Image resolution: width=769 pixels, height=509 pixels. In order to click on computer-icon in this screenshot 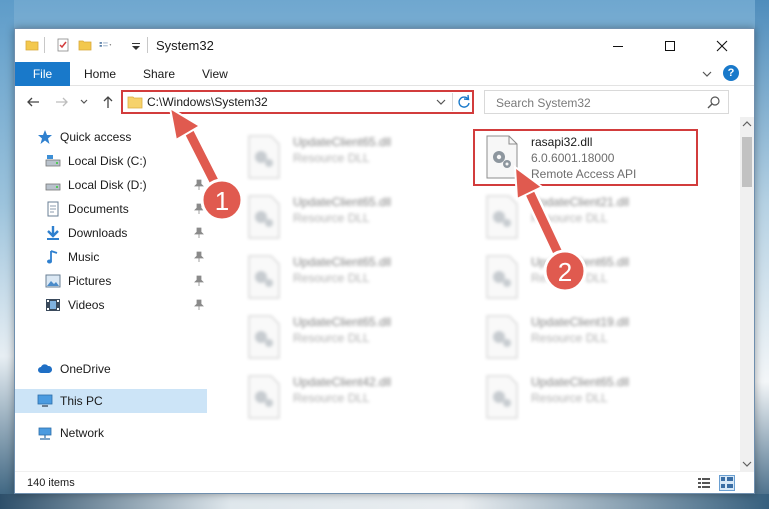, I will do `click(45, 400)`.